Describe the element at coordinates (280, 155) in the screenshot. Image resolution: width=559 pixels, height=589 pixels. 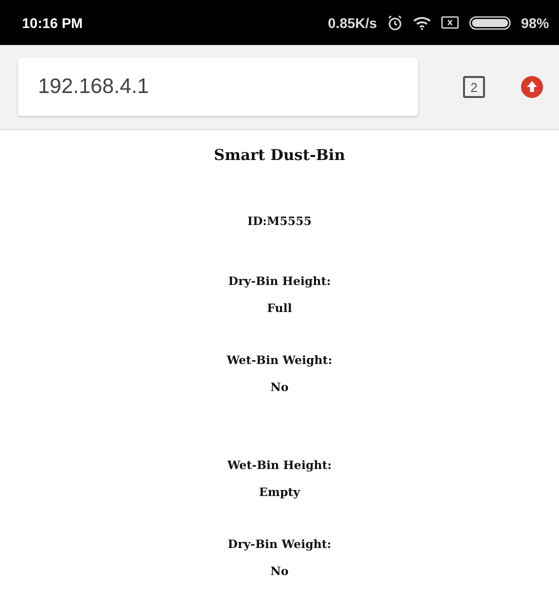
I see `page-title: Smart Dust-Bin` at that location.